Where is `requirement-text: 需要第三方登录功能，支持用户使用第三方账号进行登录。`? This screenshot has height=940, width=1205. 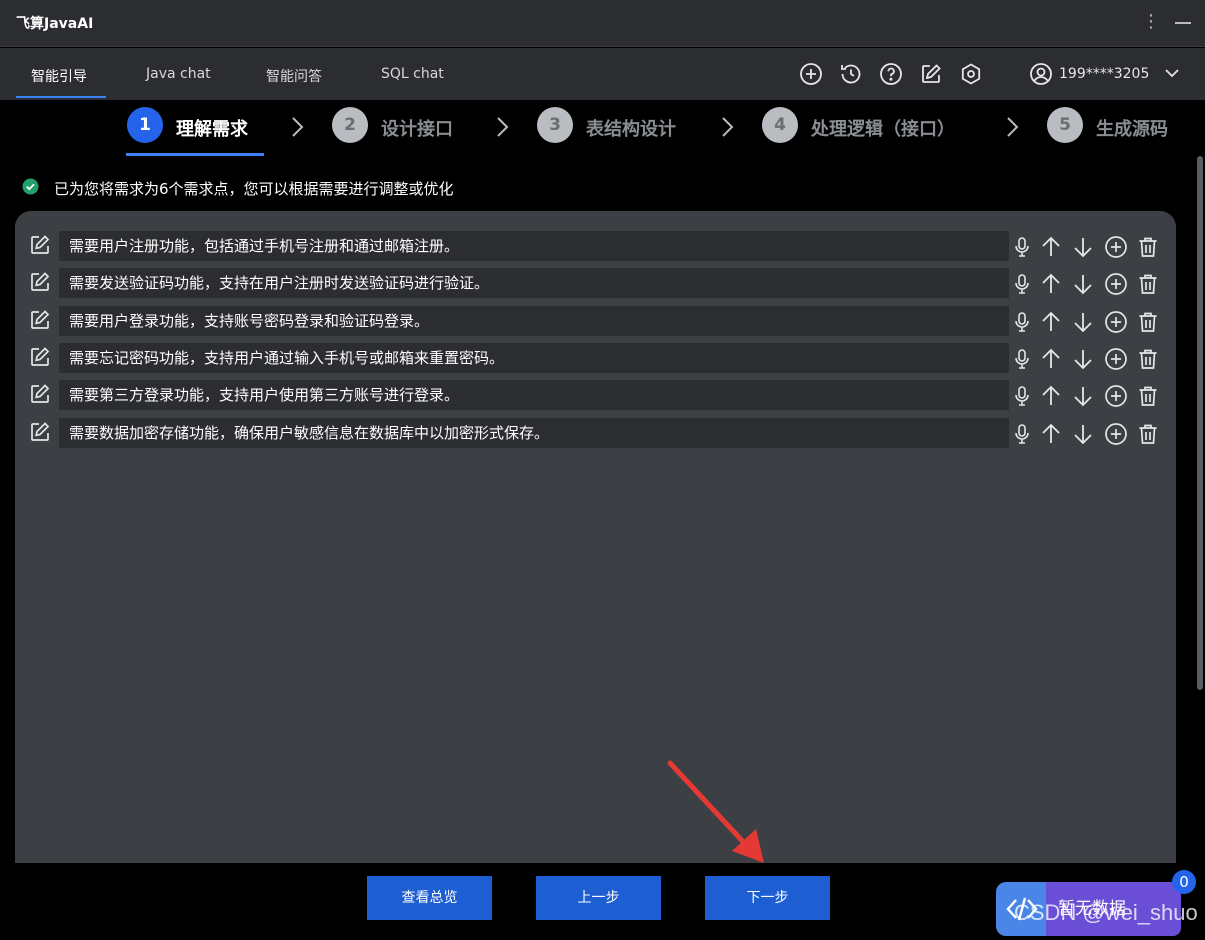
requirement-text: 需要第三方登录功能，支持用户使用第三方账号进行登录。 is located at coordinates (534, 395).